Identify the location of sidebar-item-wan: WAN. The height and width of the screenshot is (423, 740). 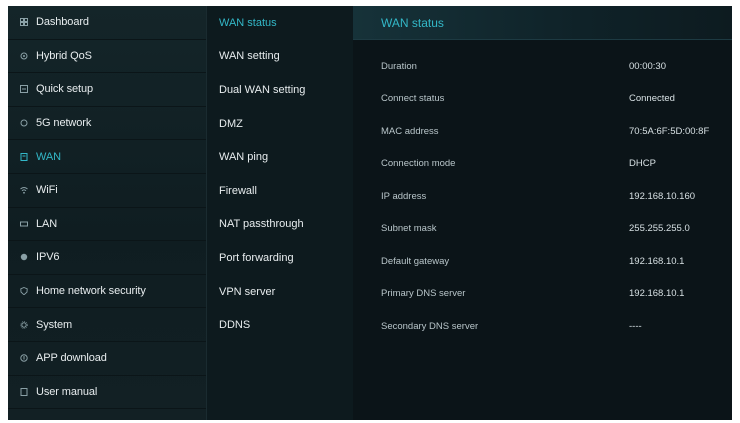
(107, 157).